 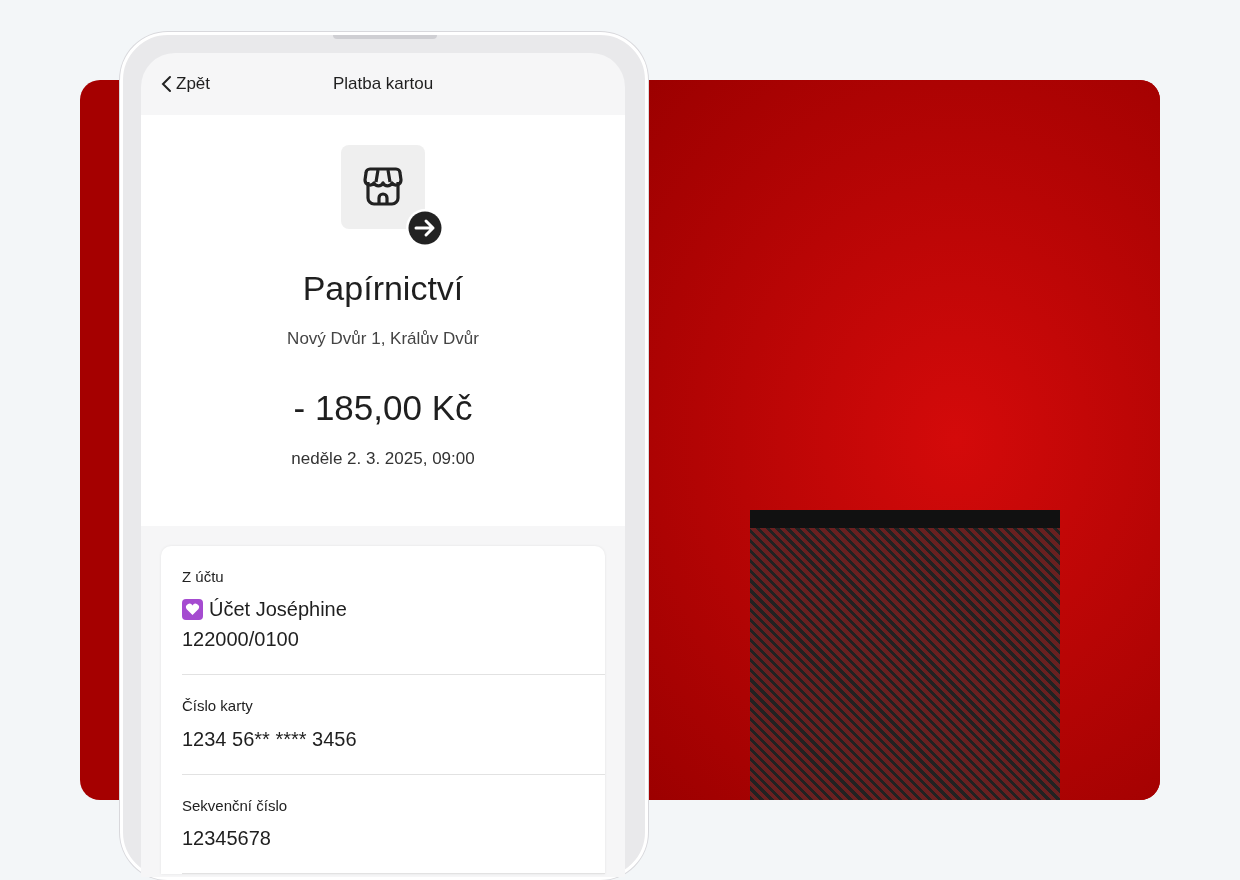 I want to click on detail-value: Účet Joséphine, so click(x=278, y=609).